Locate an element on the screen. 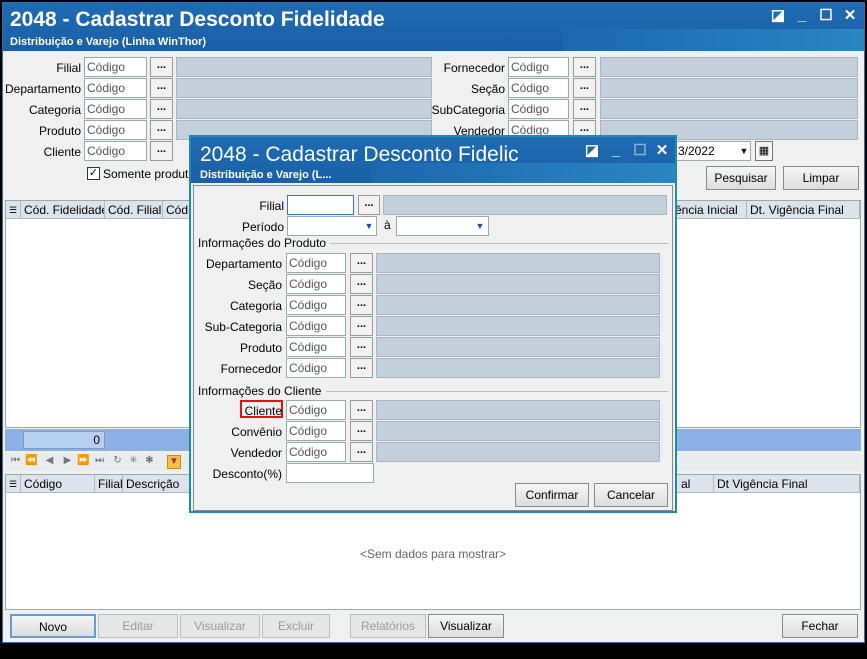  dialog-produto-input: Código is located at coordinates (316, 347).